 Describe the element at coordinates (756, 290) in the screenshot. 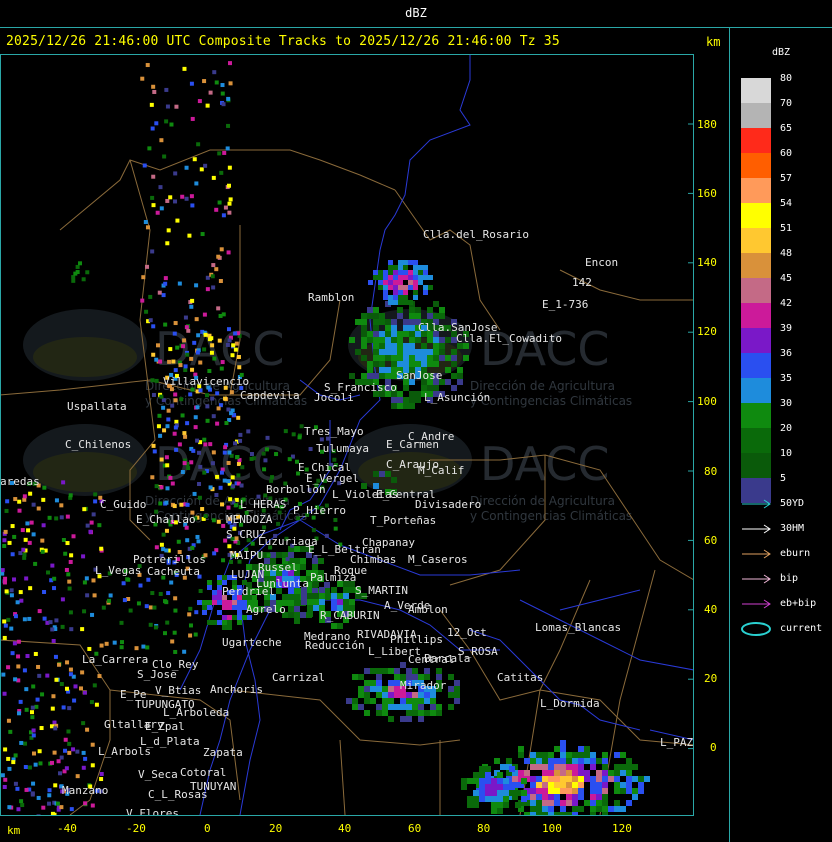

I see `legend-swatch` at that location.